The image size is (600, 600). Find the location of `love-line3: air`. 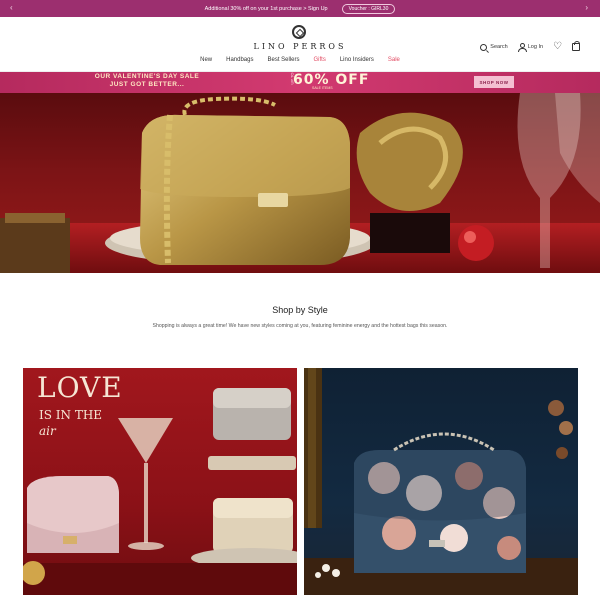

love-line3: air is located at coordinates (47, 431).